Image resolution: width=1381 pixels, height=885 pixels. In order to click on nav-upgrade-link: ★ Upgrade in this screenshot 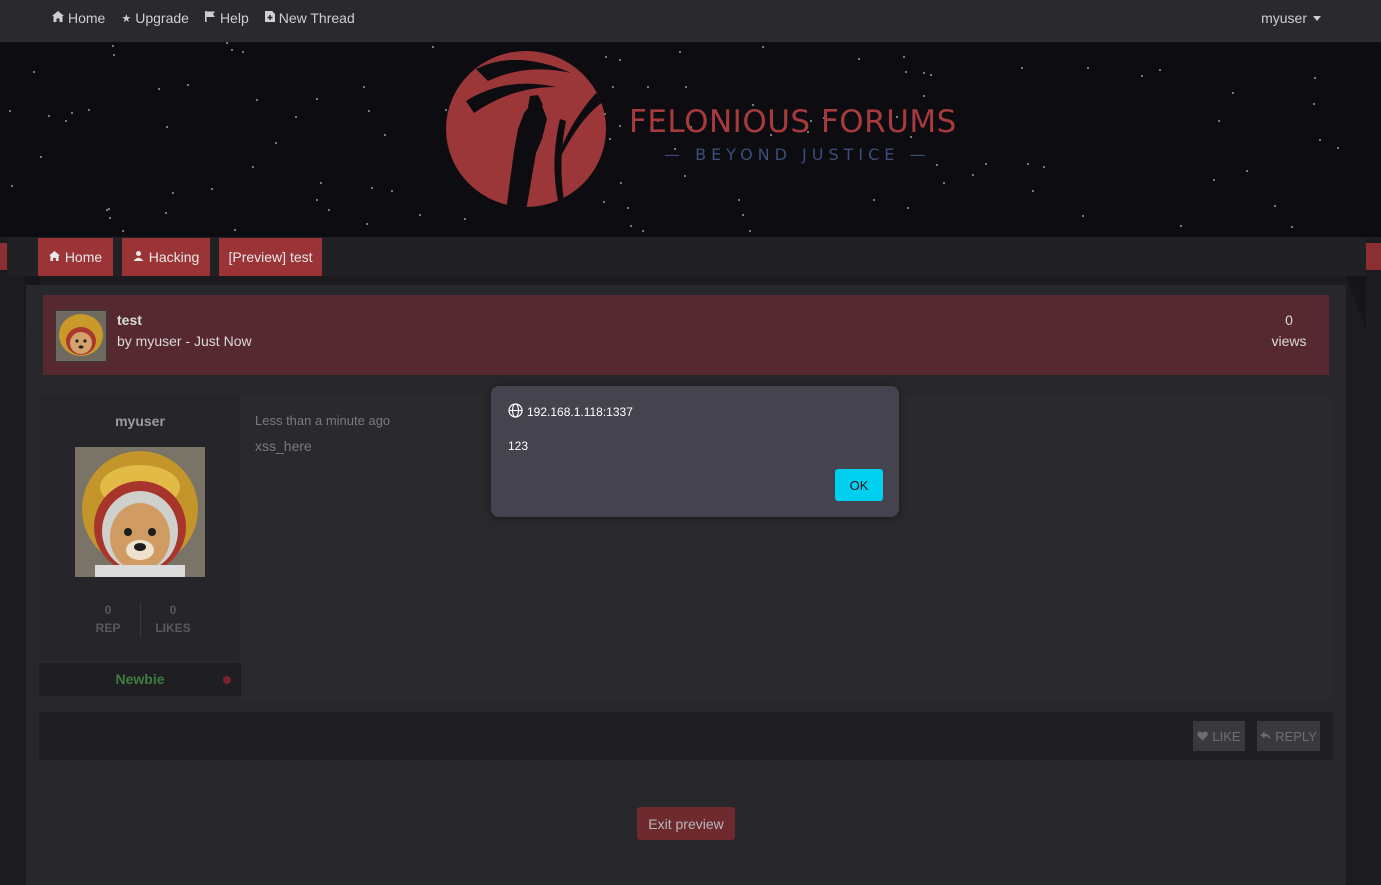, I will do `click(155, 18)`.